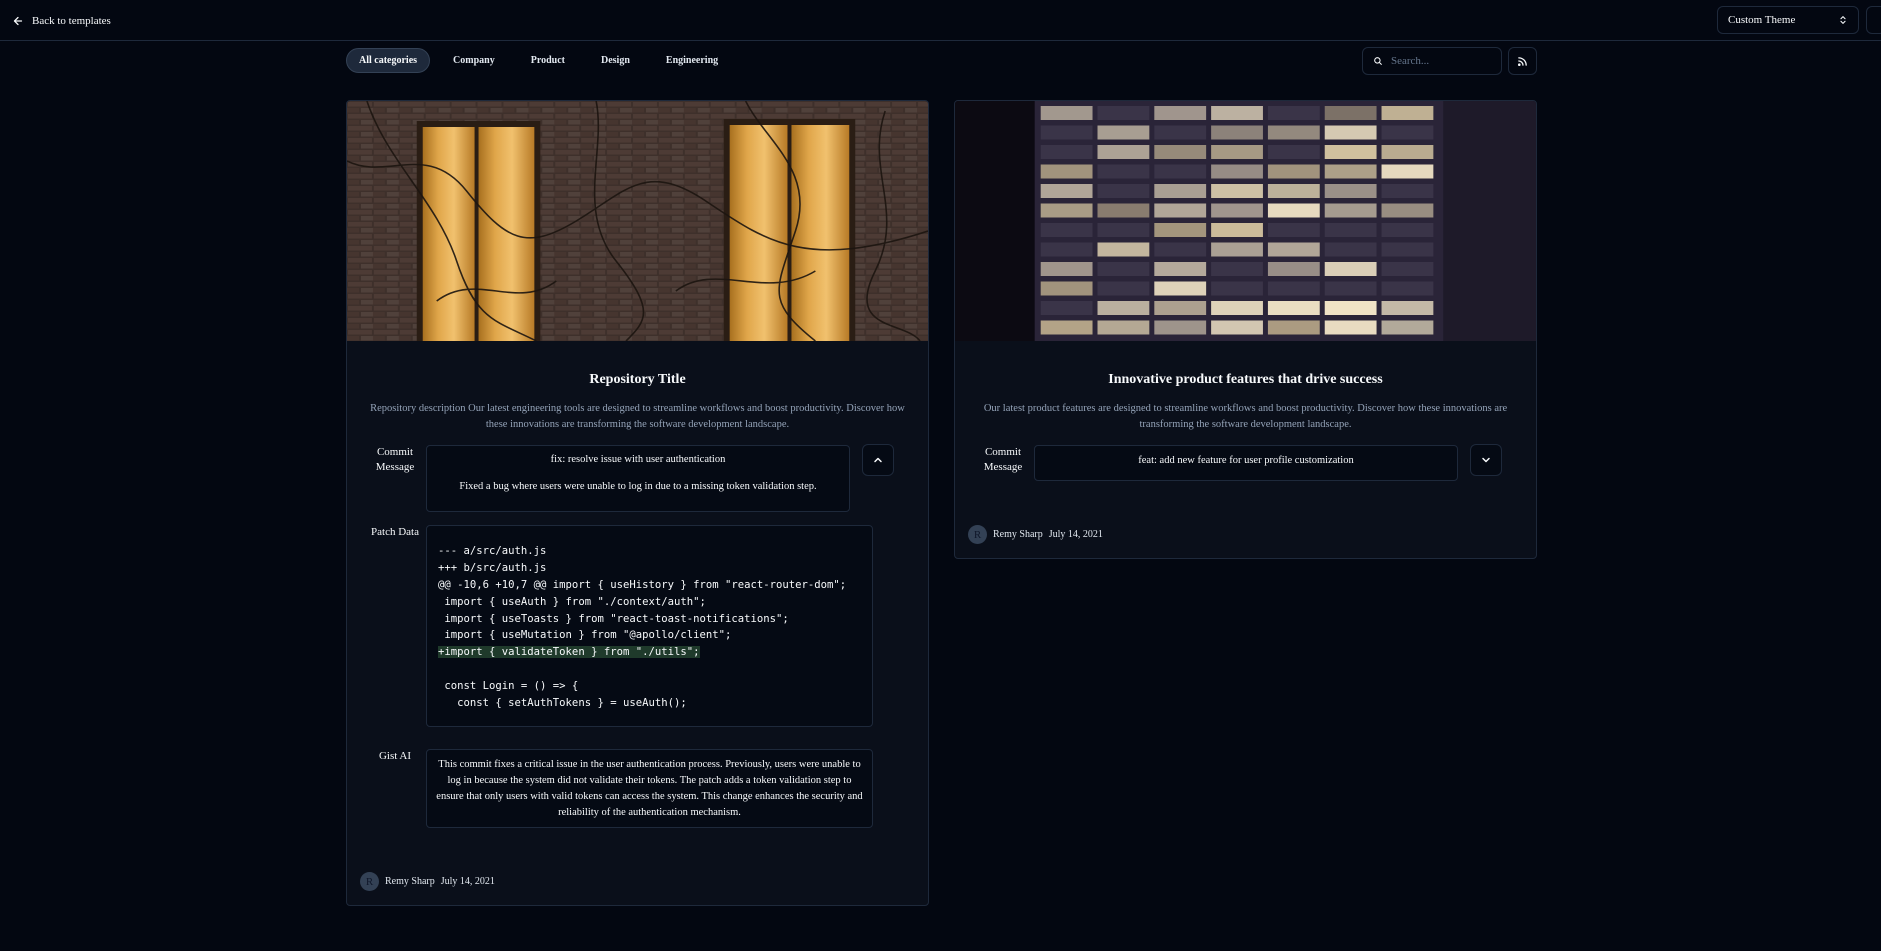 The height and width of the screenshot is (951, 1881). Describe the element at coordinates (1486, 460) in the screenshot. I see `expand-commit-button` at that location.